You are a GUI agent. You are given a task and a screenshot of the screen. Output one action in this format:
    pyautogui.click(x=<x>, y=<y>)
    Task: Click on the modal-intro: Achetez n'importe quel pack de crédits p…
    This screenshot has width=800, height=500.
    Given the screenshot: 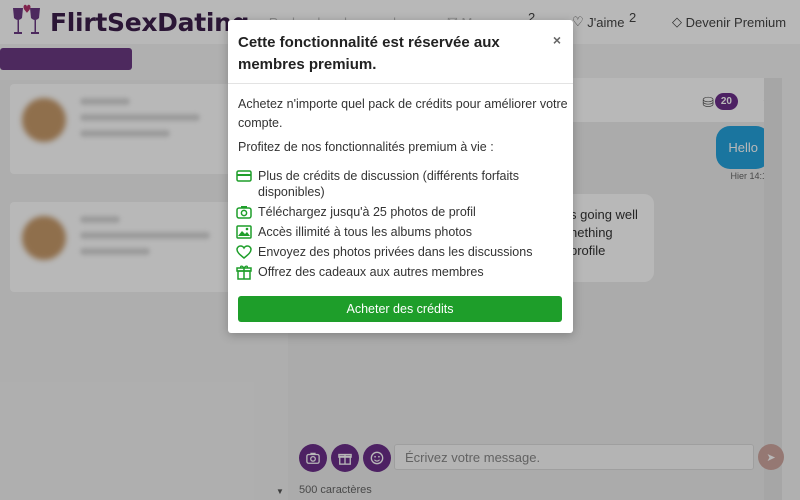 What is the action you would take?
    pyautogui.click(x=403, y=113)
    